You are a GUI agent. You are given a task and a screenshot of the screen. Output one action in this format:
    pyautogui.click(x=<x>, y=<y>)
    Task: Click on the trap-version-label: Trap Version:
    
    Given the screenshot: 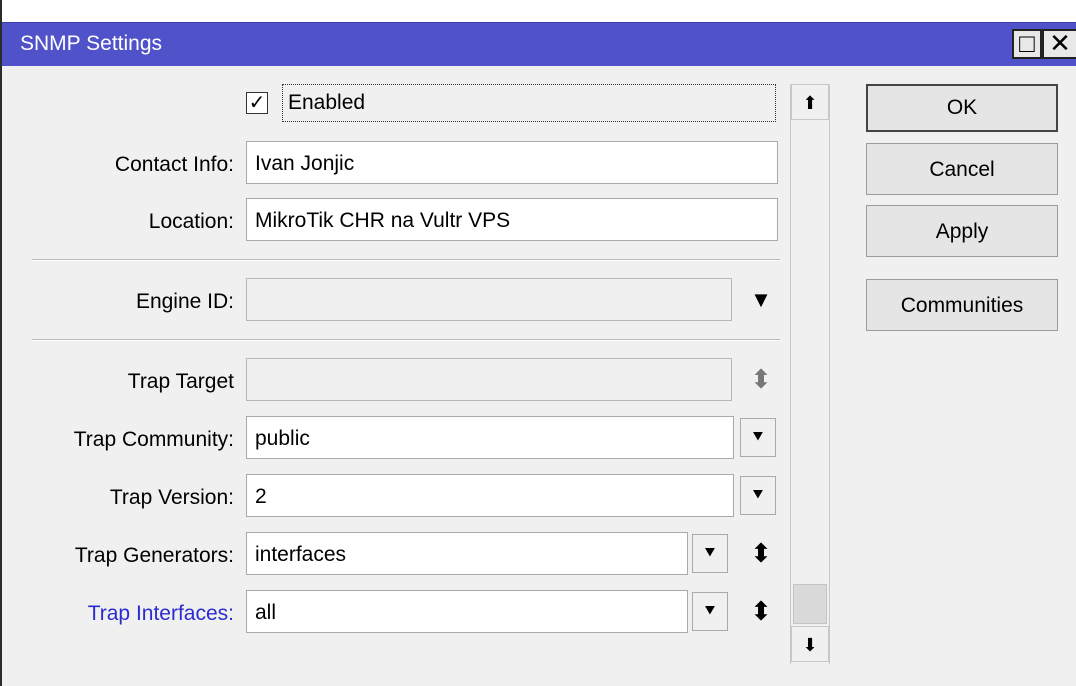 What is the action you would take?
    pyautogui.click(x=171, y=497)
    